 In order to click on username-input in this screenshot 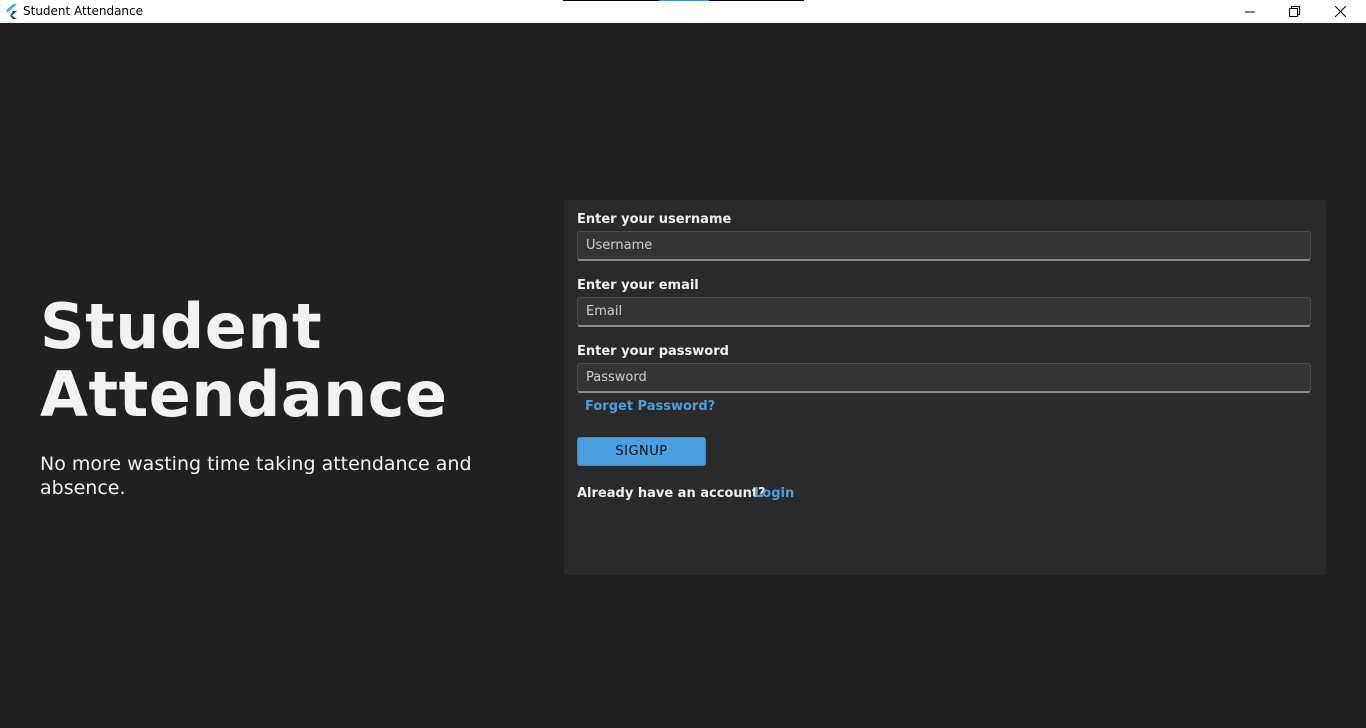, I will do `click(944, 246)`.